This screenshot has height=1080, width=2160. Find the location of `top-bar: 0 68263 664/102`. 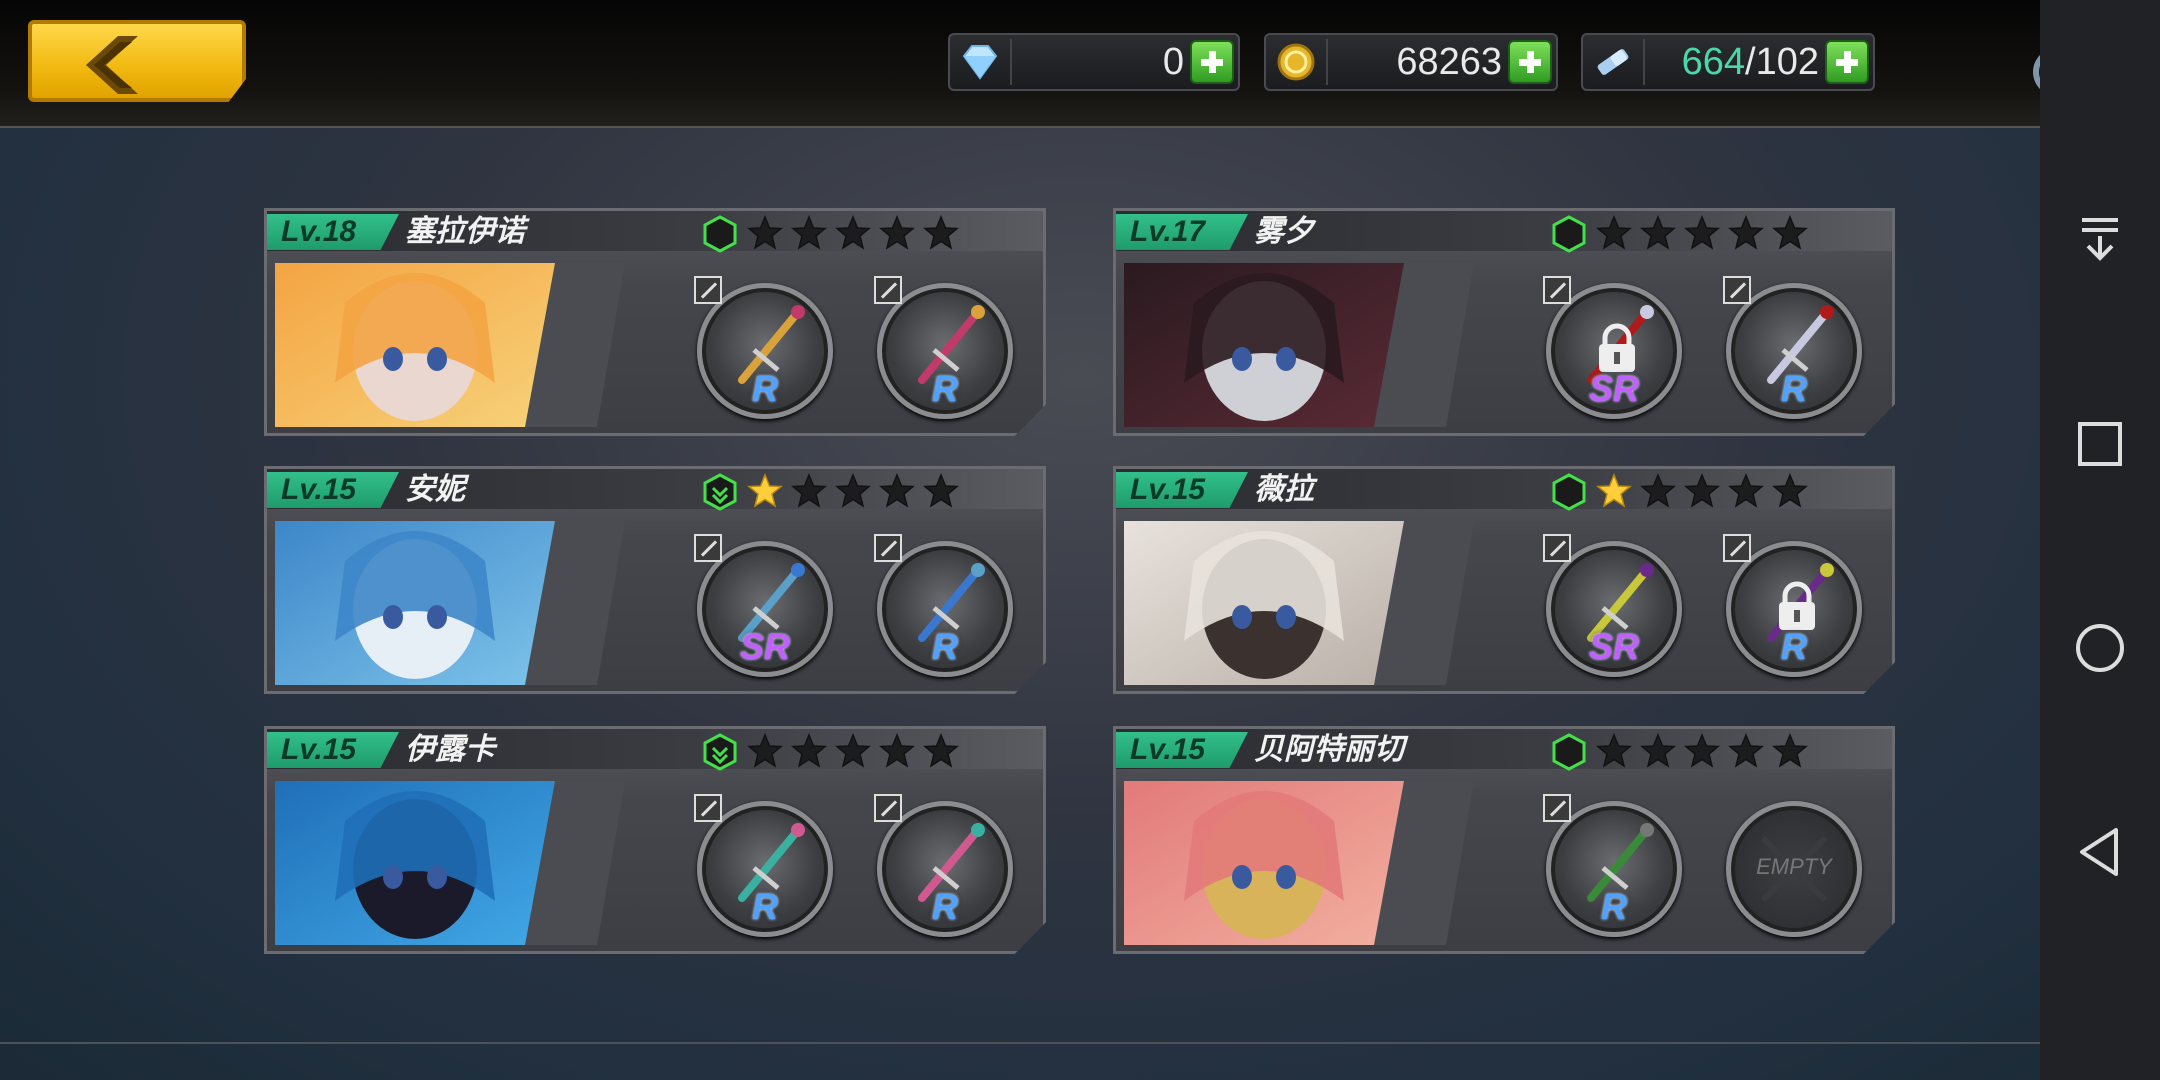

top-bar: 0 68263 664/102 is located at coordinates (1053, 64).